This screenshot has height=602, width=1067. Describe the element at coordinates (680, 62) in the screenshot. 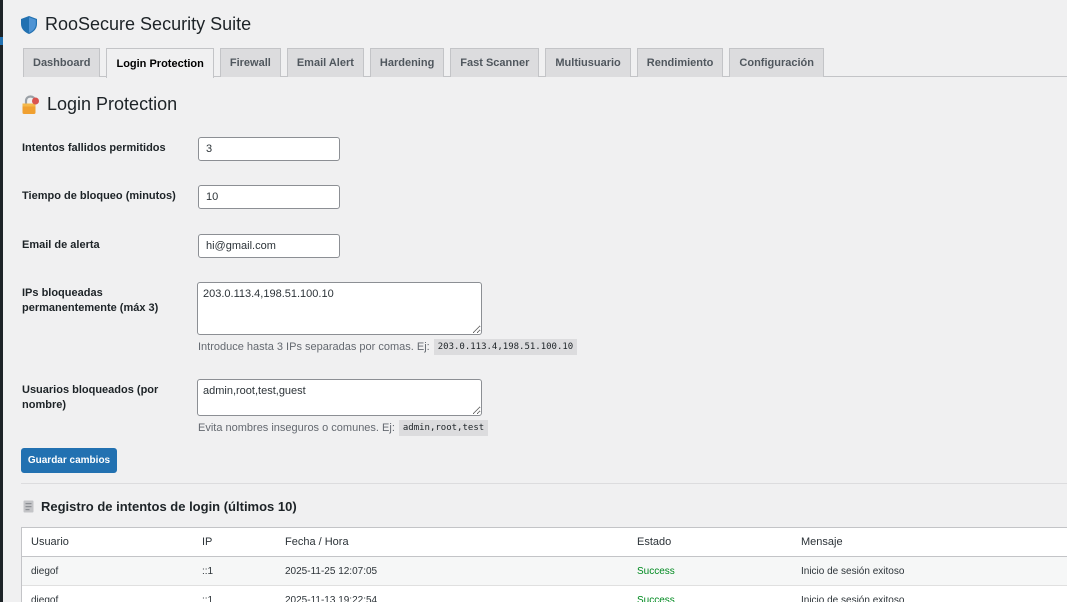

I see `tab-rendimiento: Rendimiento` at that location.